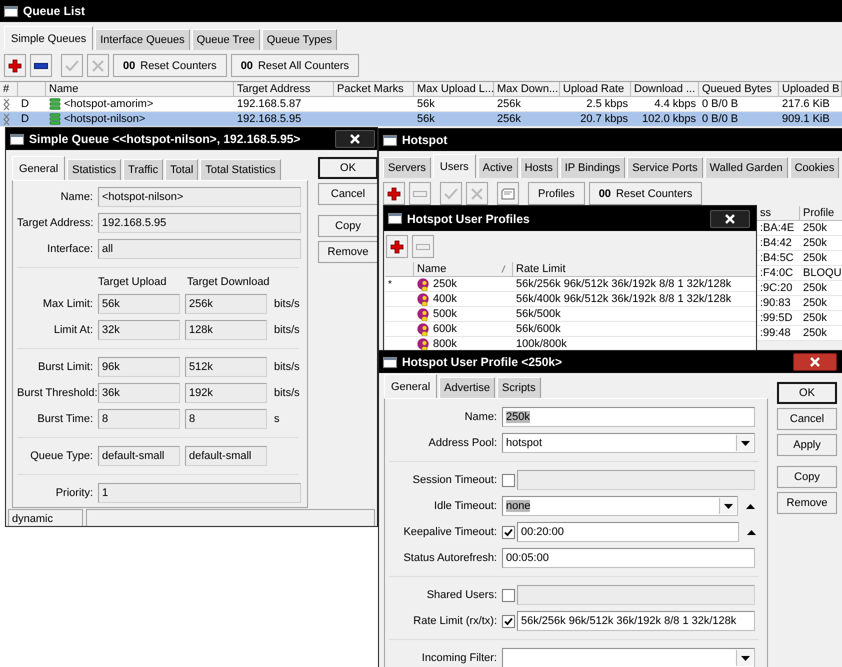 The width and height of the screenshot is (842, 667). What do you see at coordinates (139, 367) in the screenshot?
I see `text-field: 96k` at bounding box center [139, 367].